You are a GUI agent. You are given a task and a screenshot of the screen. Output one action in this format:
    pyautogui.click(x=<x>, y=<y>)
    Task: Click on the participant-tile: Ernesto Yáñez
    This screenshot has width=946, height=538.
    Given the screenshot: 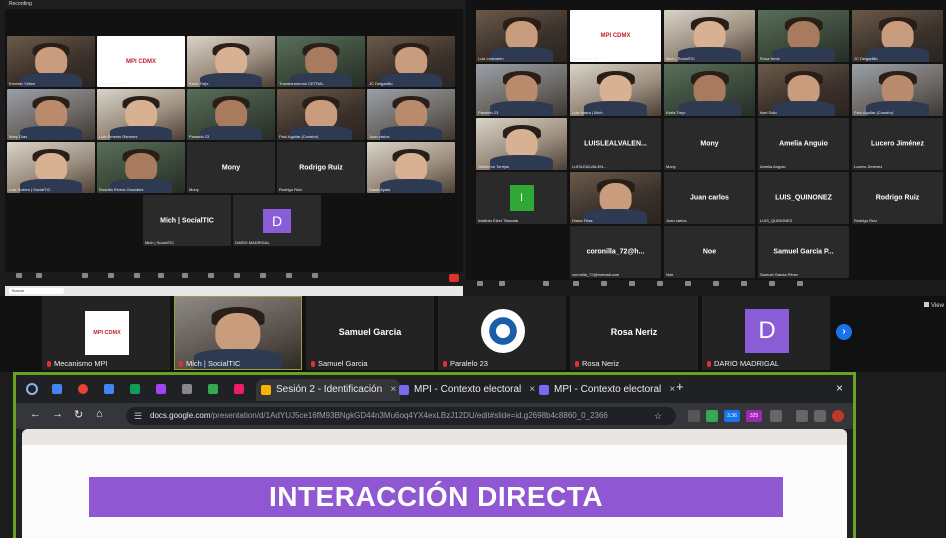 What is the action you would take?
    pyautogui.click(x=51, y=61)
    